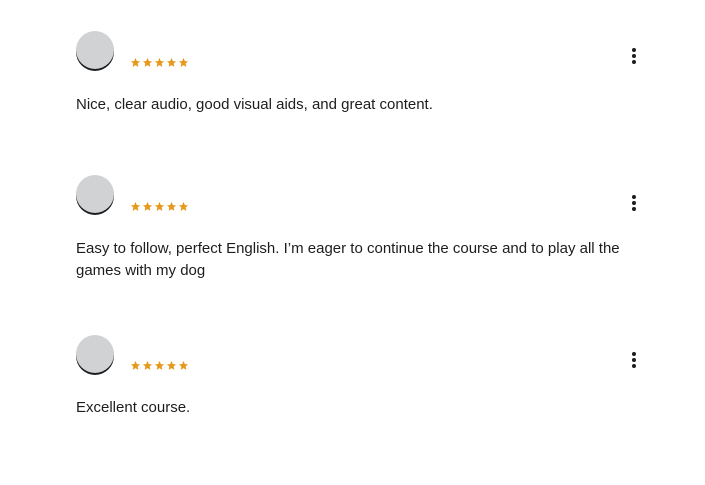  What do you see at coordinates (133, 407) in the screenshot?
I see `review-text: Excellent course.` at bounding box center [133, 407].